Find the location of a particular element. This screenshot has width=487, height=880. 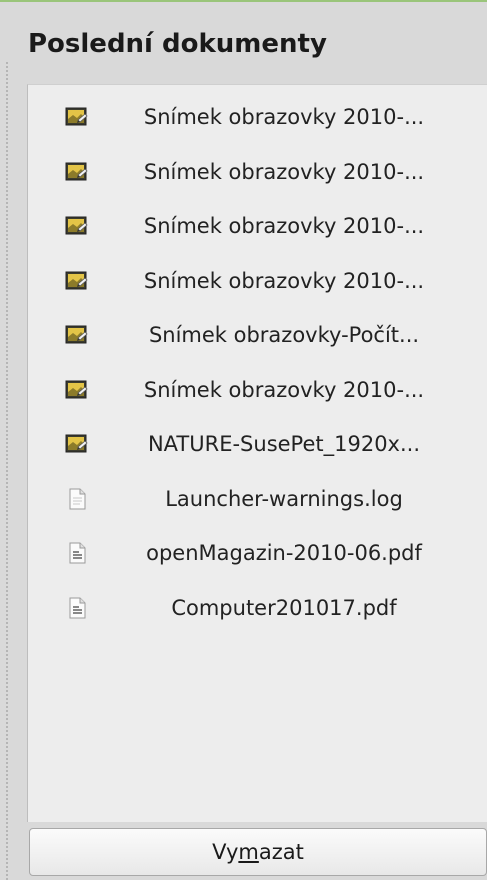

clear-button: Vymazat is located at coordinates (258, 852).